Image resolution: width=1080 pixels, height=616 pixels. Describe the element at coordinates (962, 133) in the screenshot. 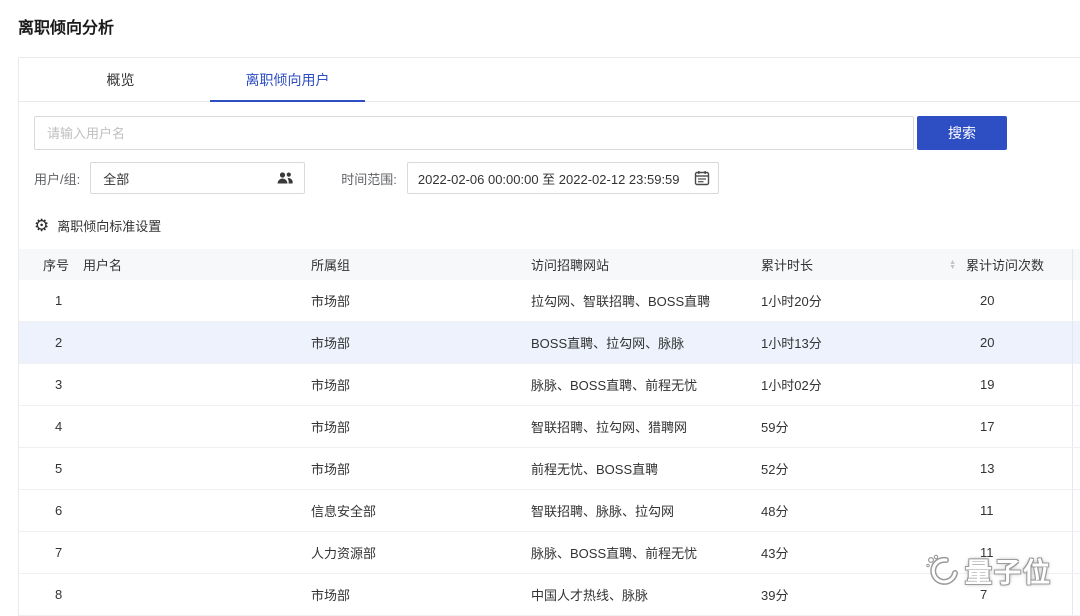

I see `search-button: 搜索` at that location.